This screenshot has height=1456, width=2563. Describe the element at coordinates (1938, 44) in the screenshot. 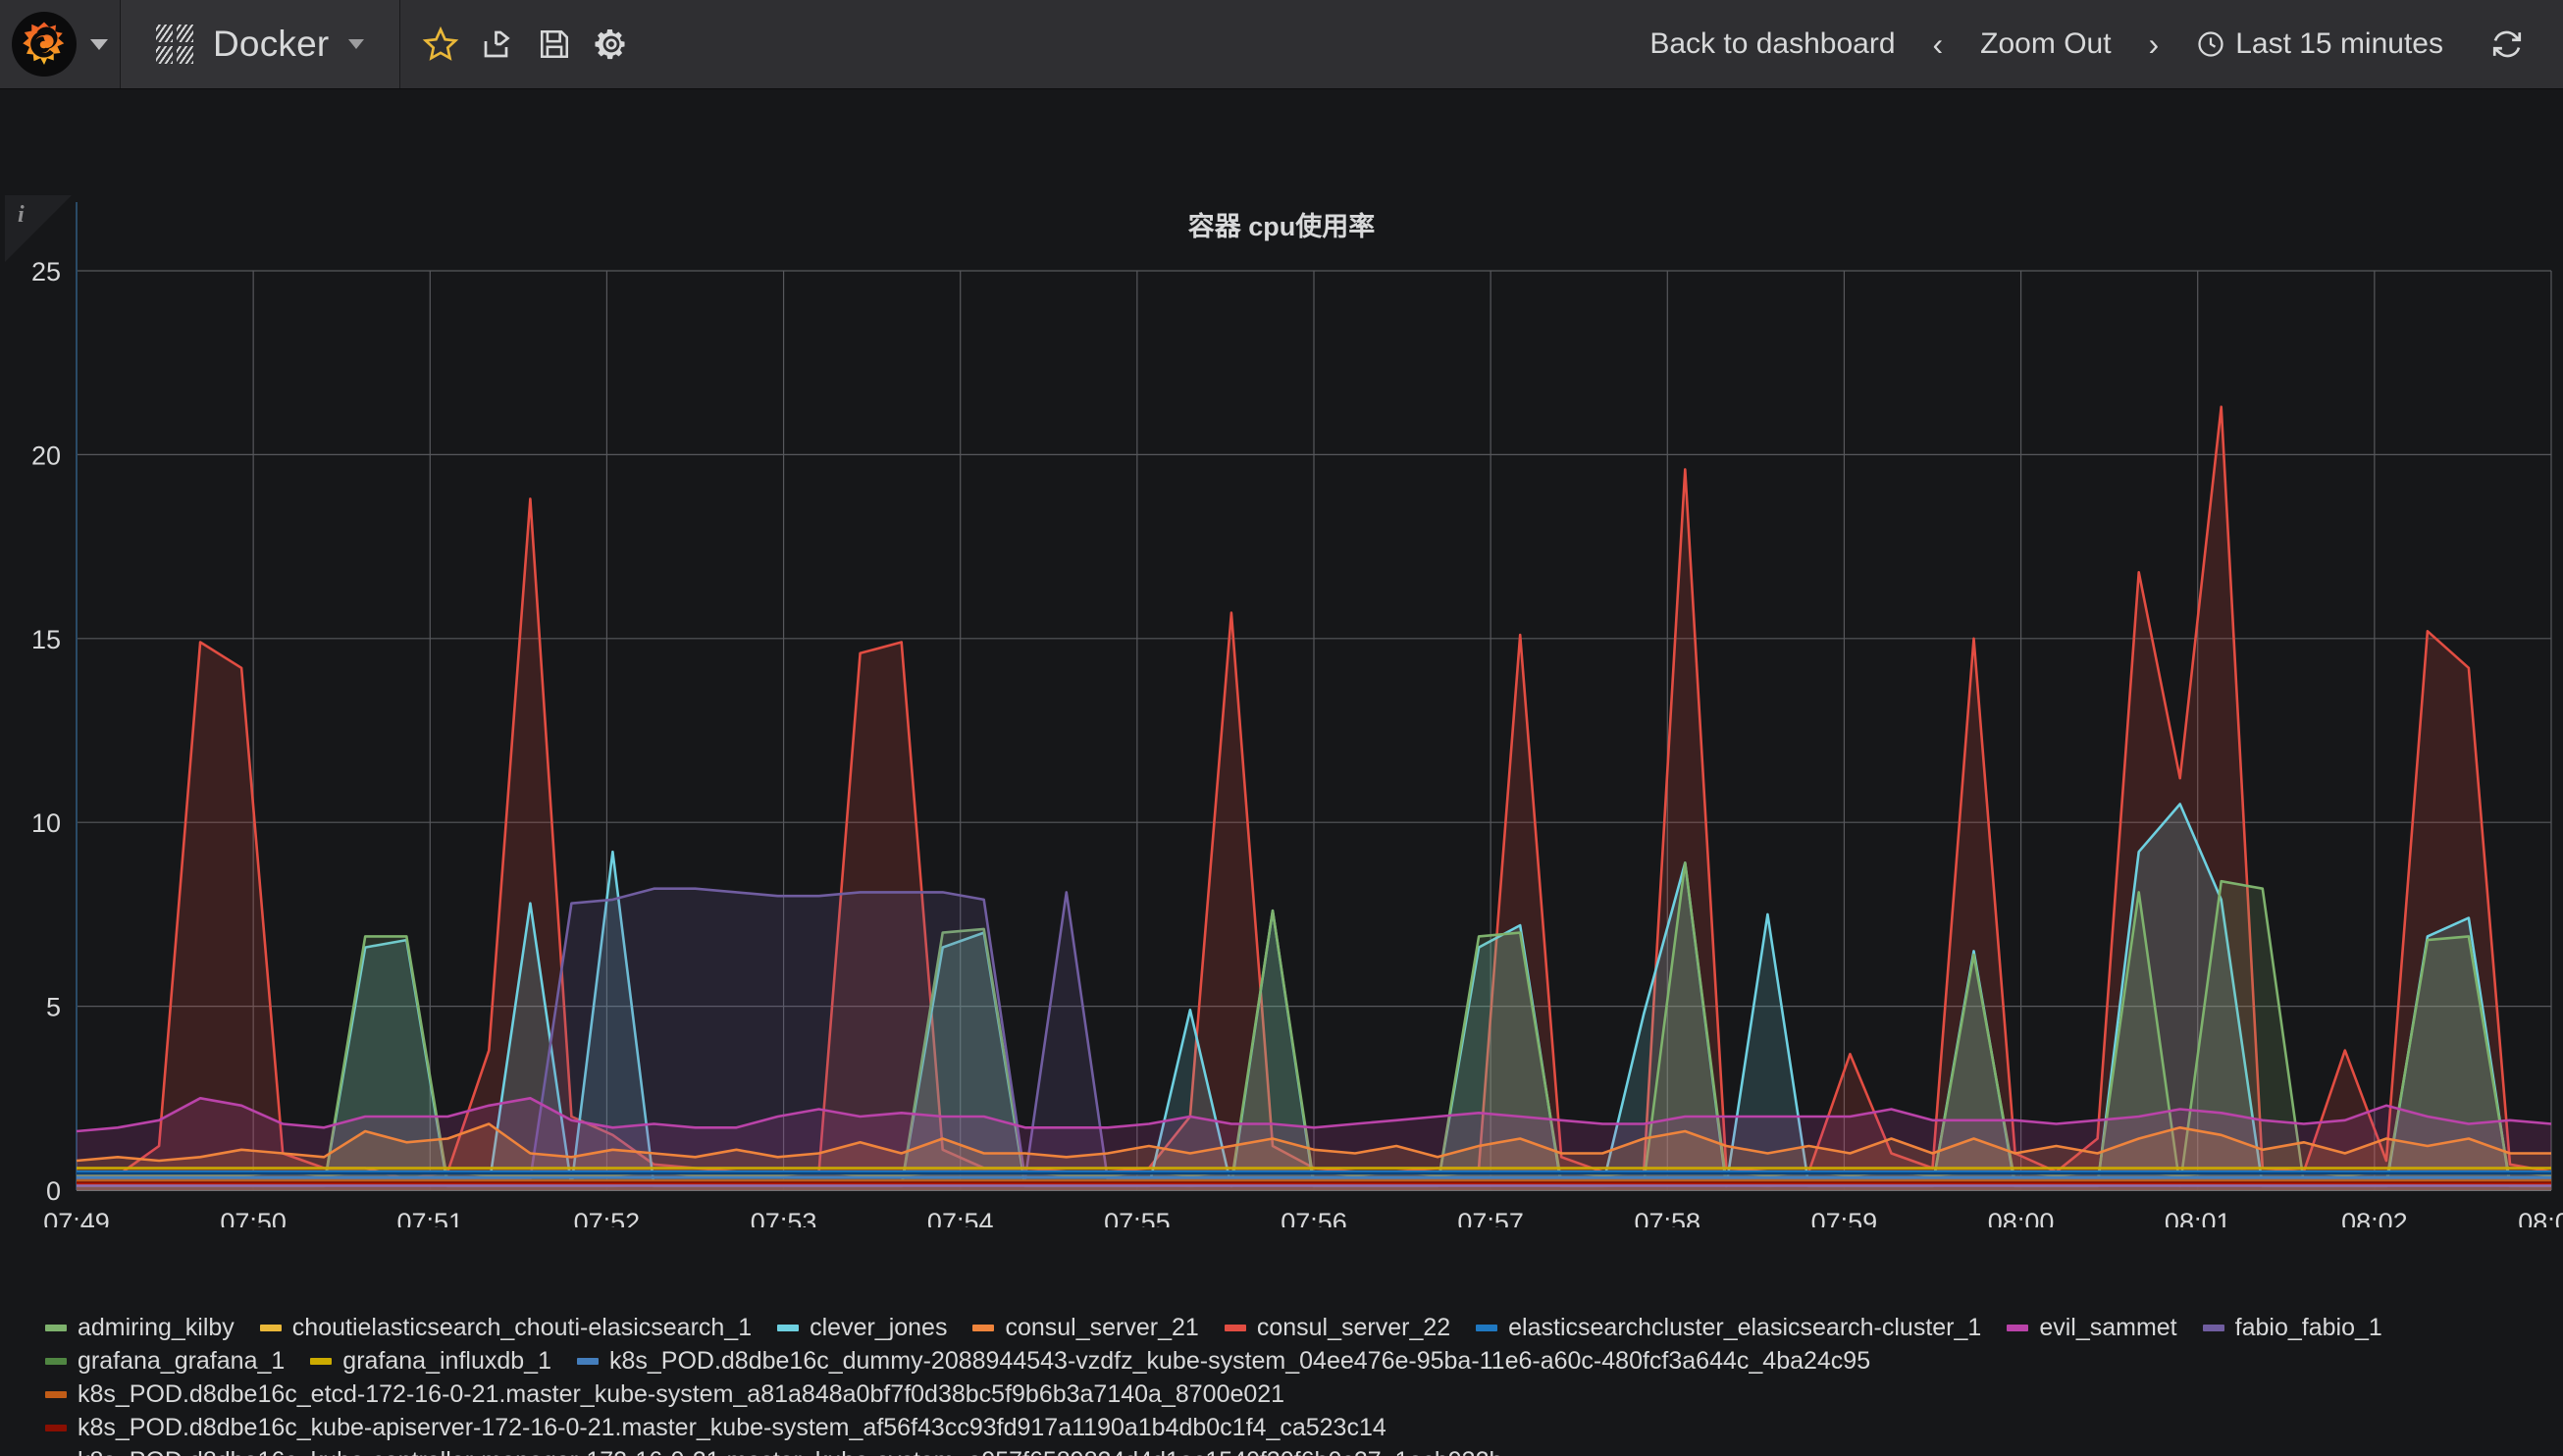

I see `zoom-prev-button: ‹` at that location.